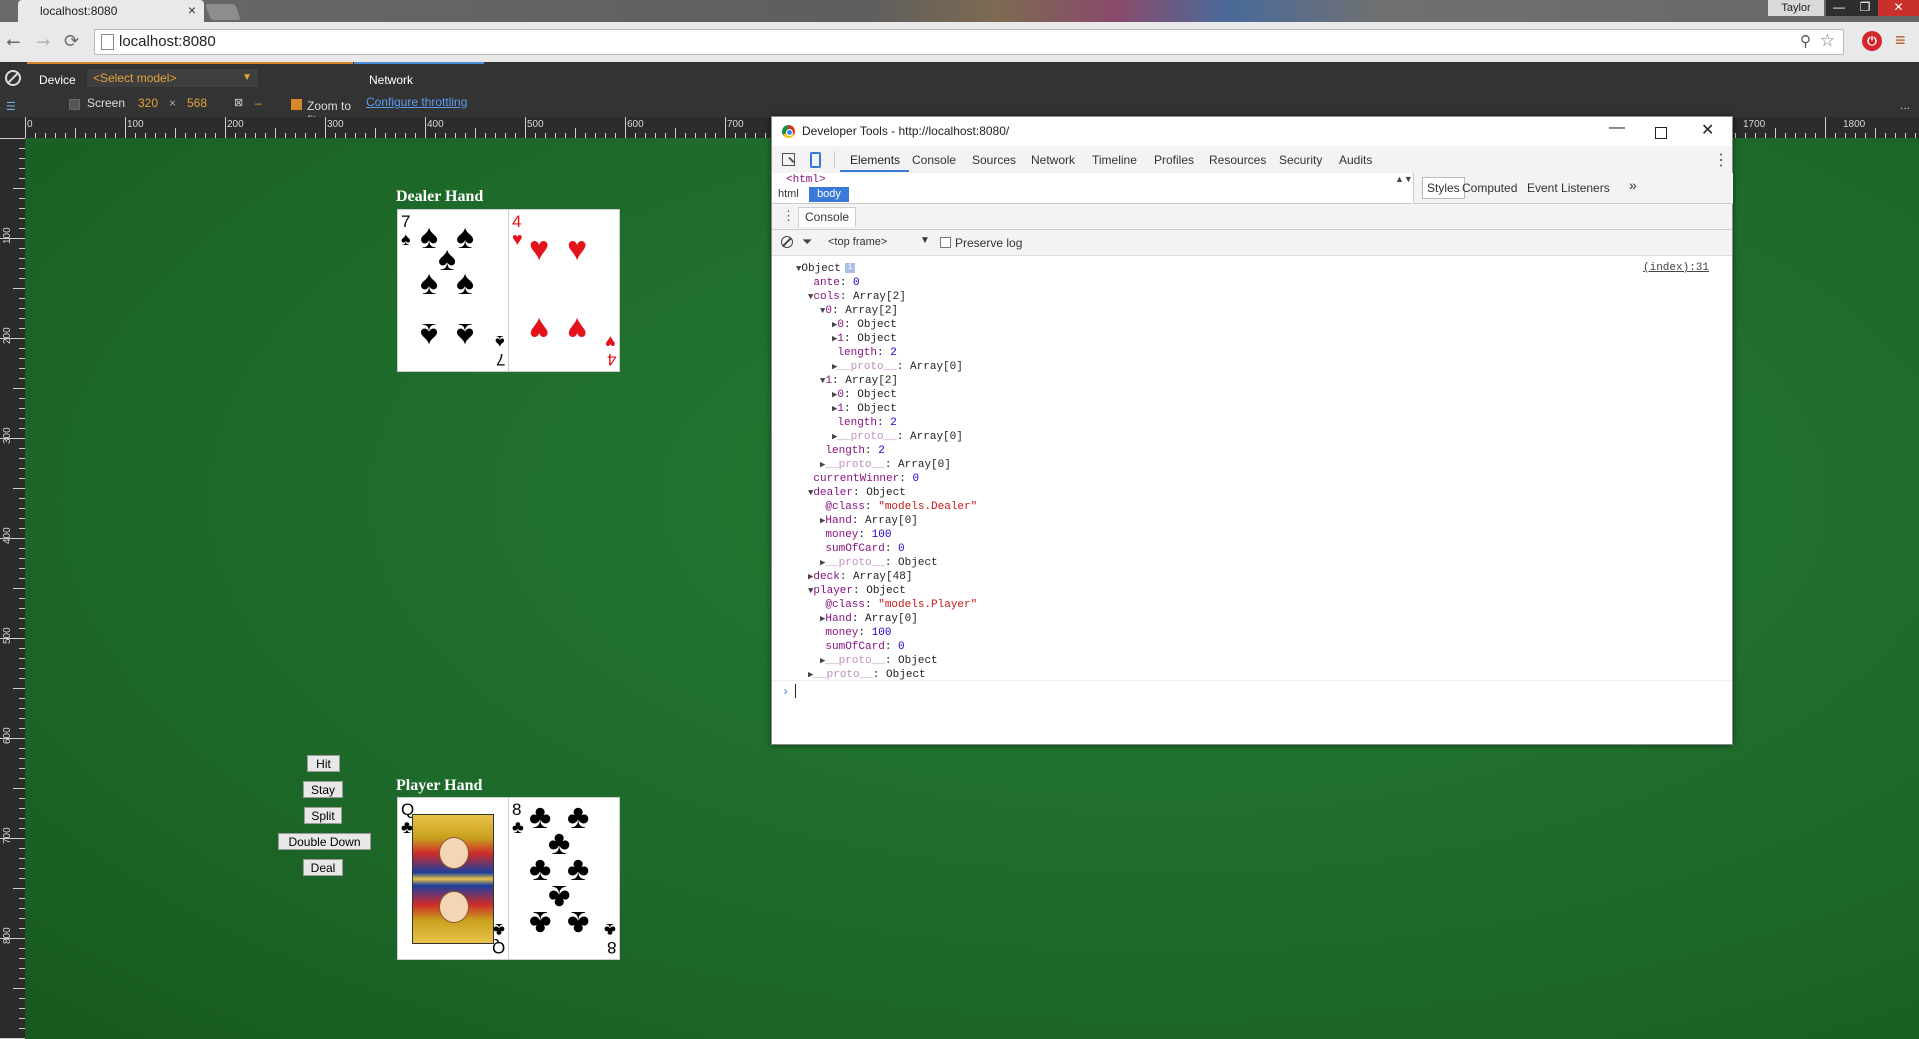 This screenshot has width=1919, height=1039. What do you see at coordinates (1237, 160) in the screenshot?
I see `tab-resources: Resources` at bounding box center [1237, 160].